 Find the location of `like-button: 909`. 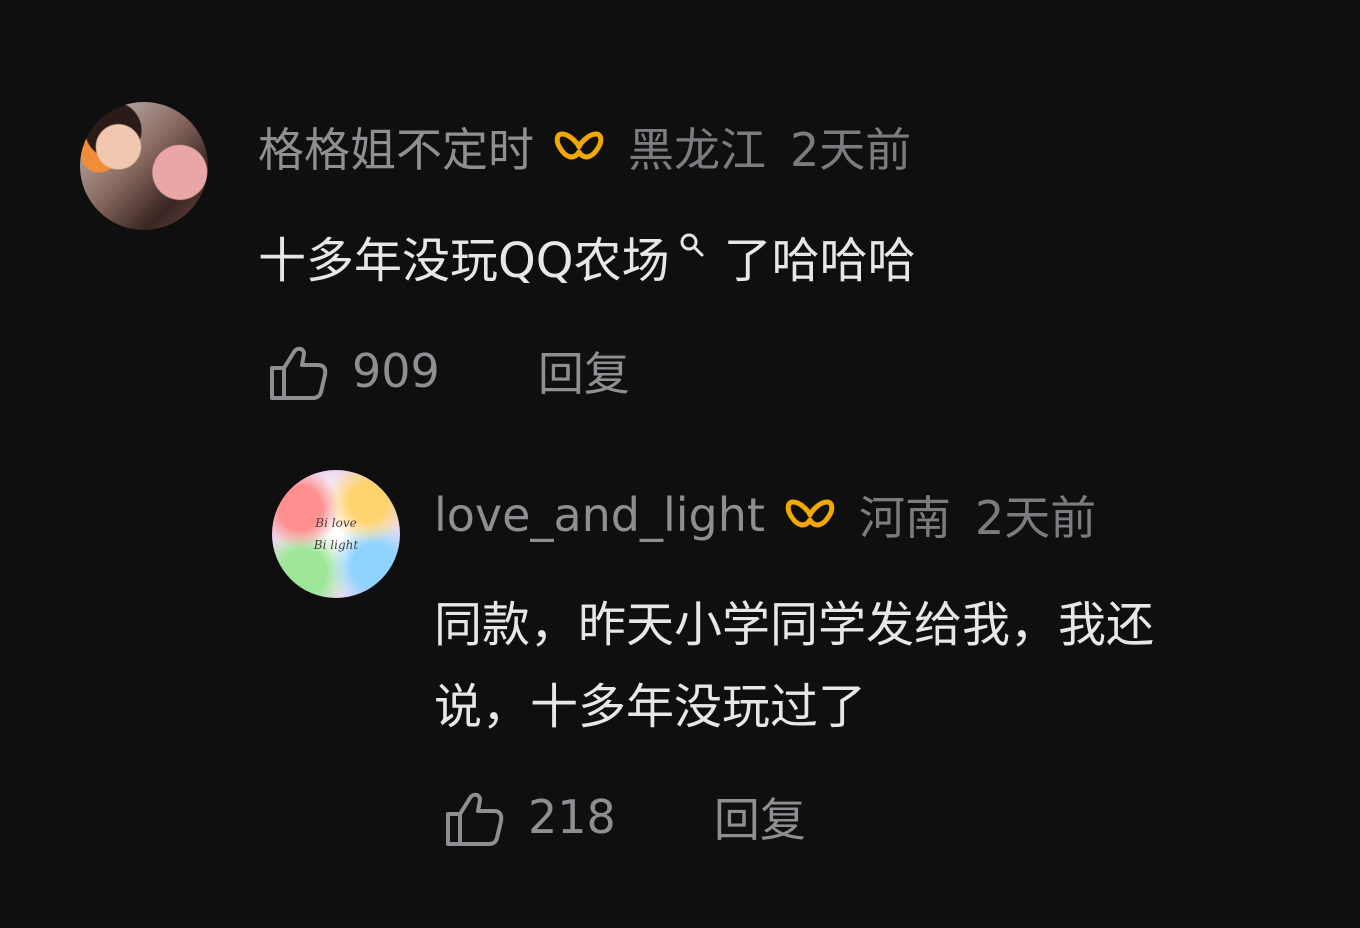

like-button: 909 is located at coordinates (353, 371).